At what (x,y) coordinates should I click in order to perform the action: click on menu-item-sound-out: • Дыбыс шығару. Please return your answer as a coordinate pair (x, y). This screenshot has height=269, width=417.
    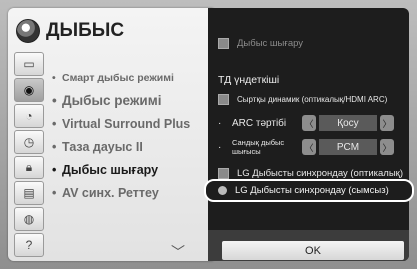
    Looking at the image, I should click on (132, 169).